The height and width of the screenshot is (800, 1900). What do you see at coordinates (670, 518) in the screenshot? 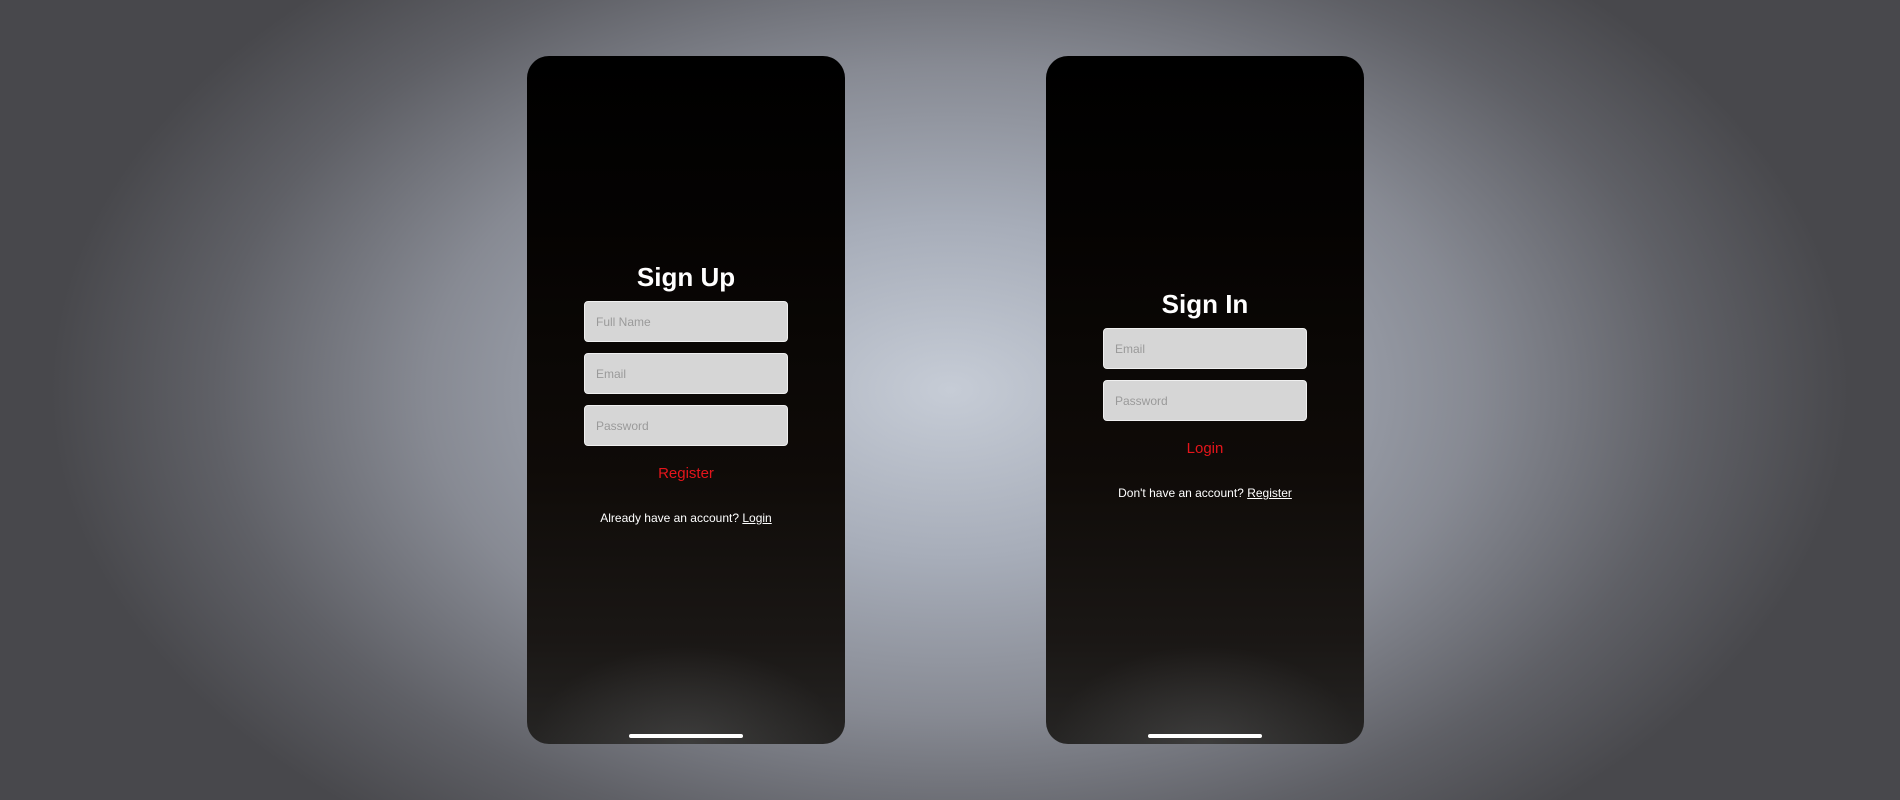
I see `signup-switch-prompt: Already have an account?` at bounding box center [670, 518].